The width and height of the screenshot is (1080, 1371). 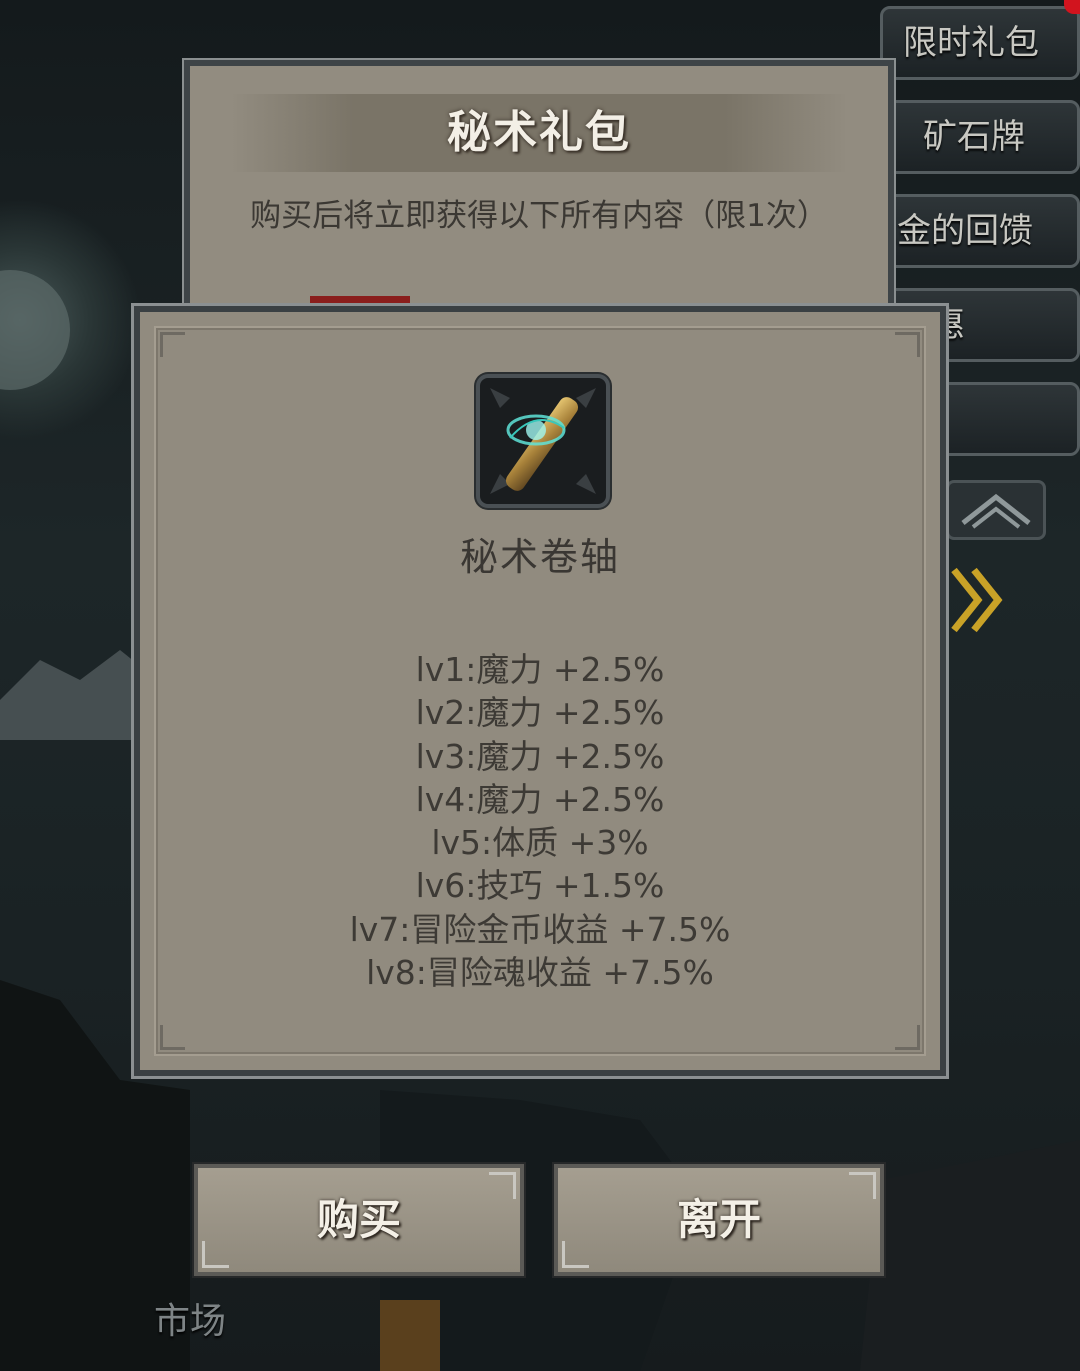 I want to click on effect-line: lv6:技巧 +1.5%, so click(x=540, y=886).